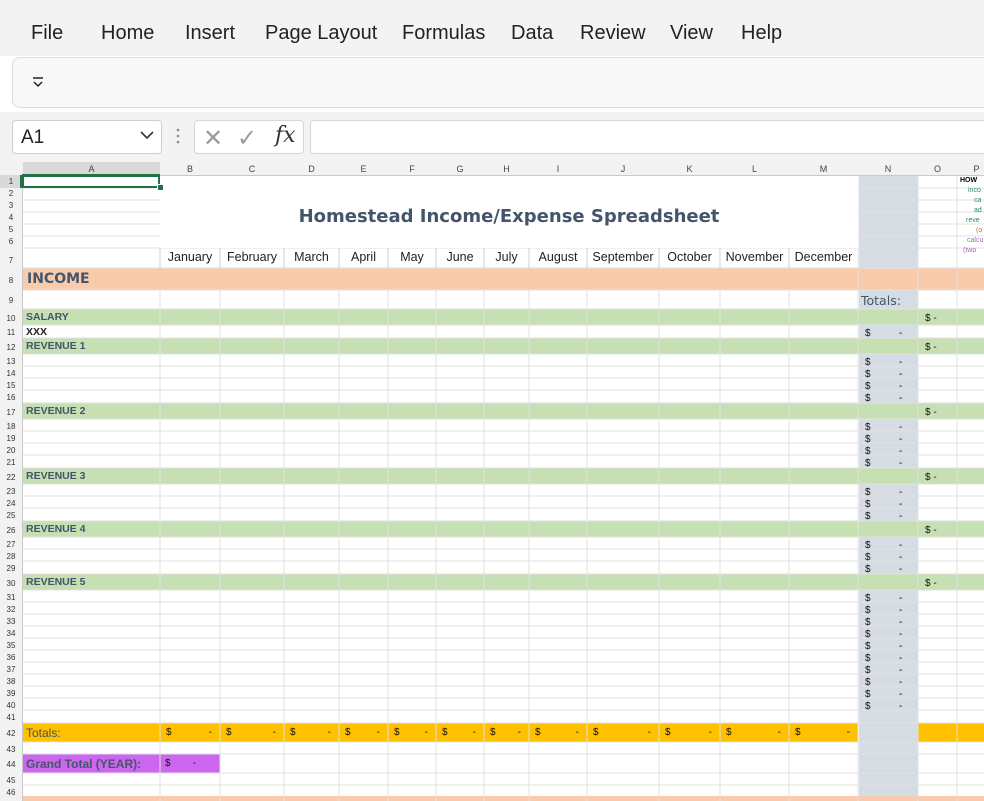 Image resolution: width=984 pixels, height=801 pixels. What do you see at coordinates (11, 438) in the screenshot?
I see `row-header: 19` at bounding box center [11, 438].